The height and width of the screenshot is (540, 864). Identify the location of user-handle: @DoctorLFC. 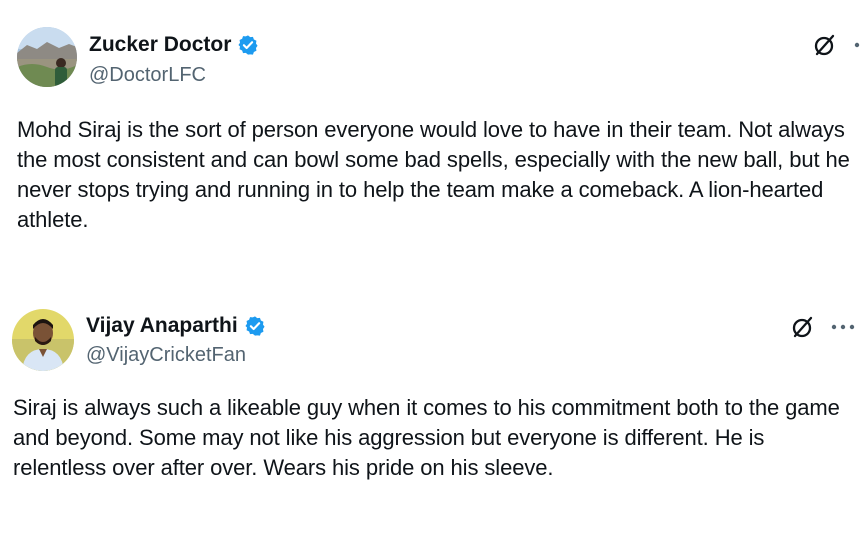
(147, 75).